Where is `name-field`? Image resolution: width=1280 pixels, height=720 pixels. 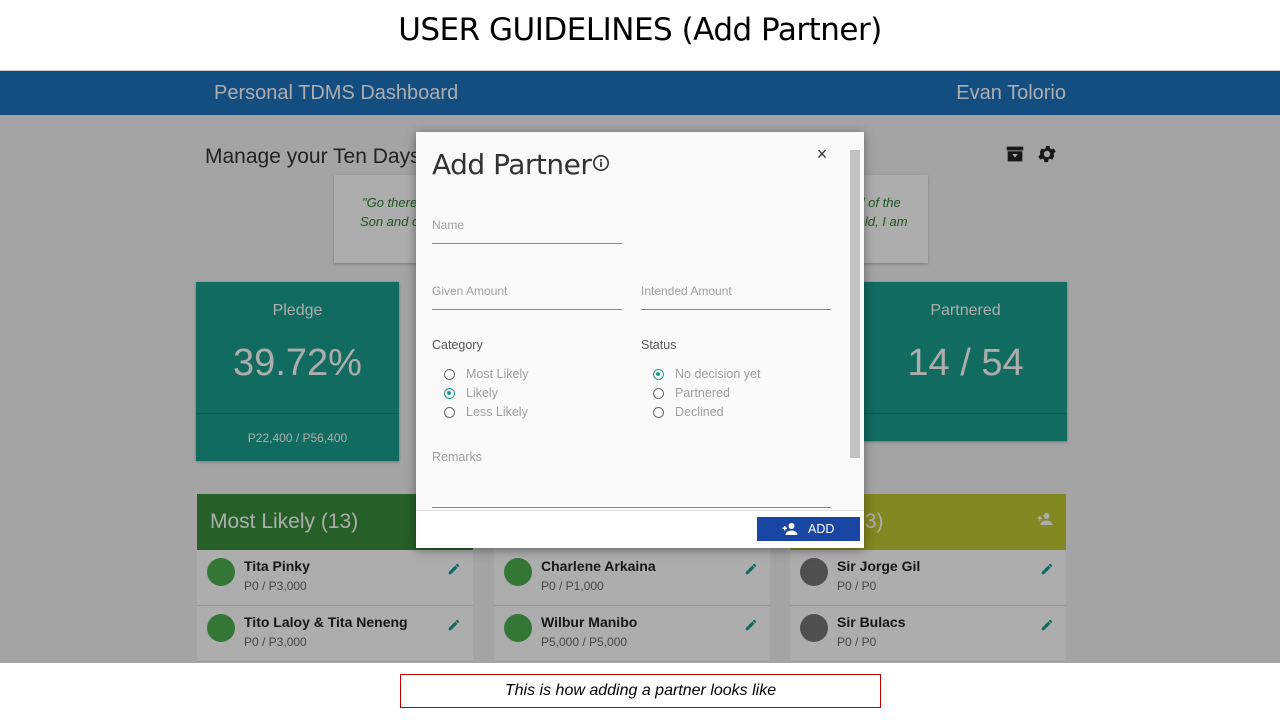
name-field is located at coordinates (527, 230).